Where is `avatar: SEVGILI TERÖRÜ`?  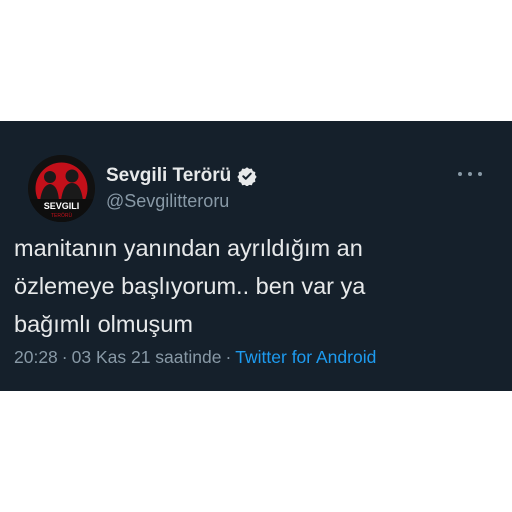 avatar: SEVGILI TERÖRÜ is located at coordinates (61, 188).